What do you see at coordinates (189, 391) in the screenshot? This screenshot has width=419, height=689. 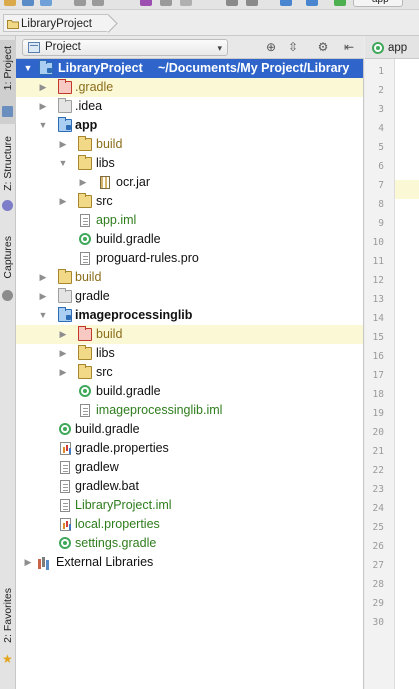 I see `tree-item-lib-build-gradle: build.gradle` at bounding box center [189, 391].